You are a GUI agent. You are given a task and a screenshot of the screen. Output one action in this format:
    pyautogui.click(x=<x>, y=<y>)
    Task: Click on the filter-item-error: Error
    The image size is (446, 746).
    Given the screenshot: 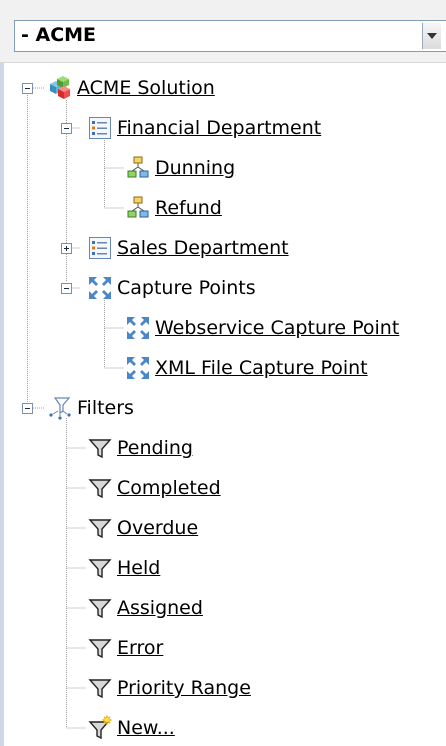 What is the action you would take?
    pyautogui.click(x=125, y=648)
    